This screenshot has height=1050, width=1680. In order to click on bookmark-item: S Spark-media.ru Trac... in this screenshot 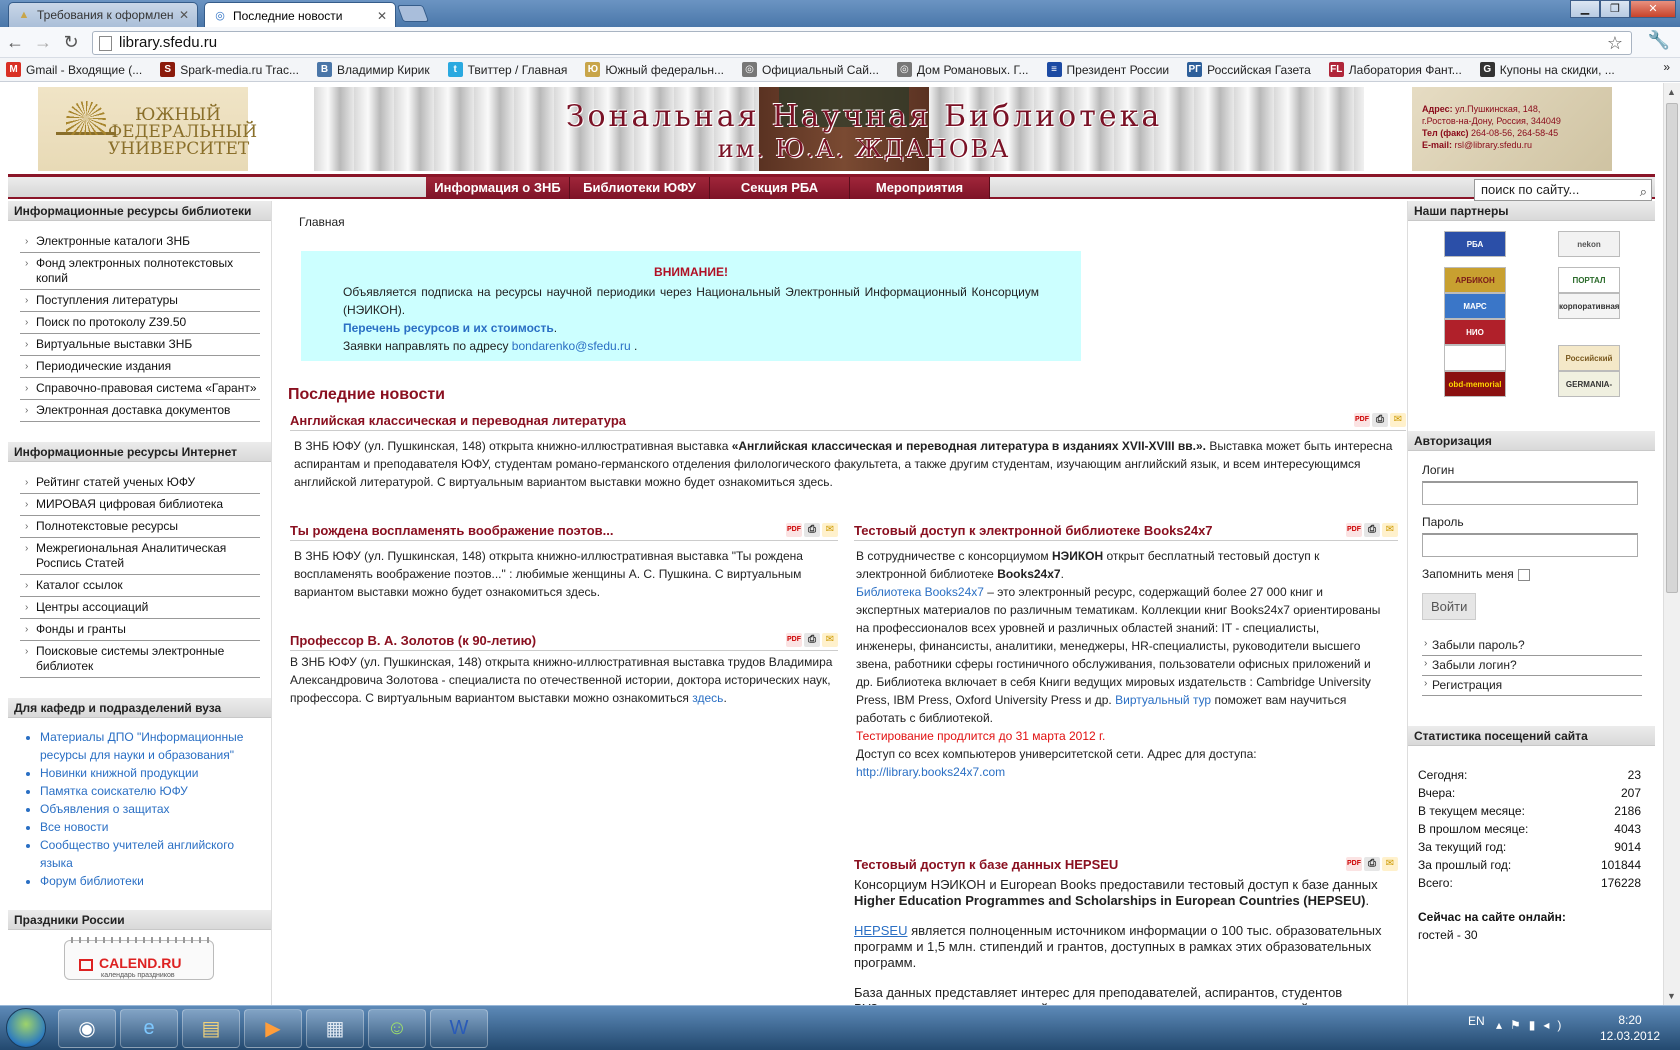, I will do `click(229, 69)`.